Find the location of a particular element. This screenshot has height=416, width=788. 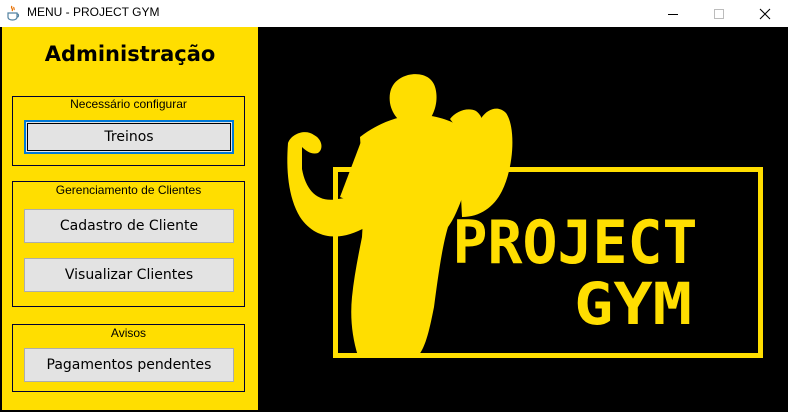

minimize-button is located at coordinates (673, 13).